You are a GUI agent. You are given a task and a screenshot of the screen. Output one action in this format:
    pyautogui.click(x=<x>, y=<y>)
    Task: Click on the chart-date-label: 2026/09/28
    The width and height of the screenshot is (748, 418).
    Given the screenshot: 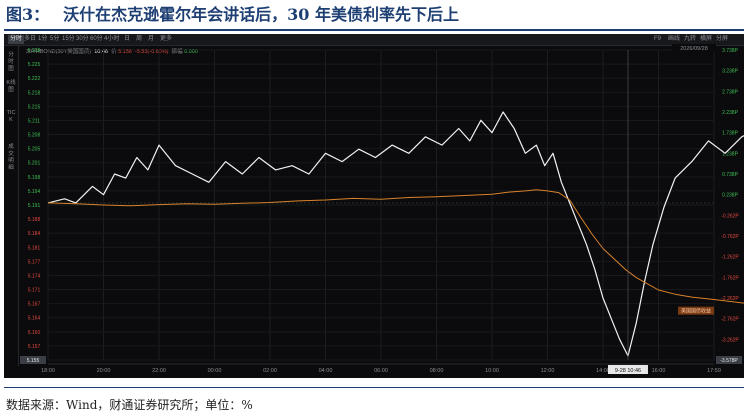 What is the action you would take?
    pyautogui.click(x=694, y=49)
    